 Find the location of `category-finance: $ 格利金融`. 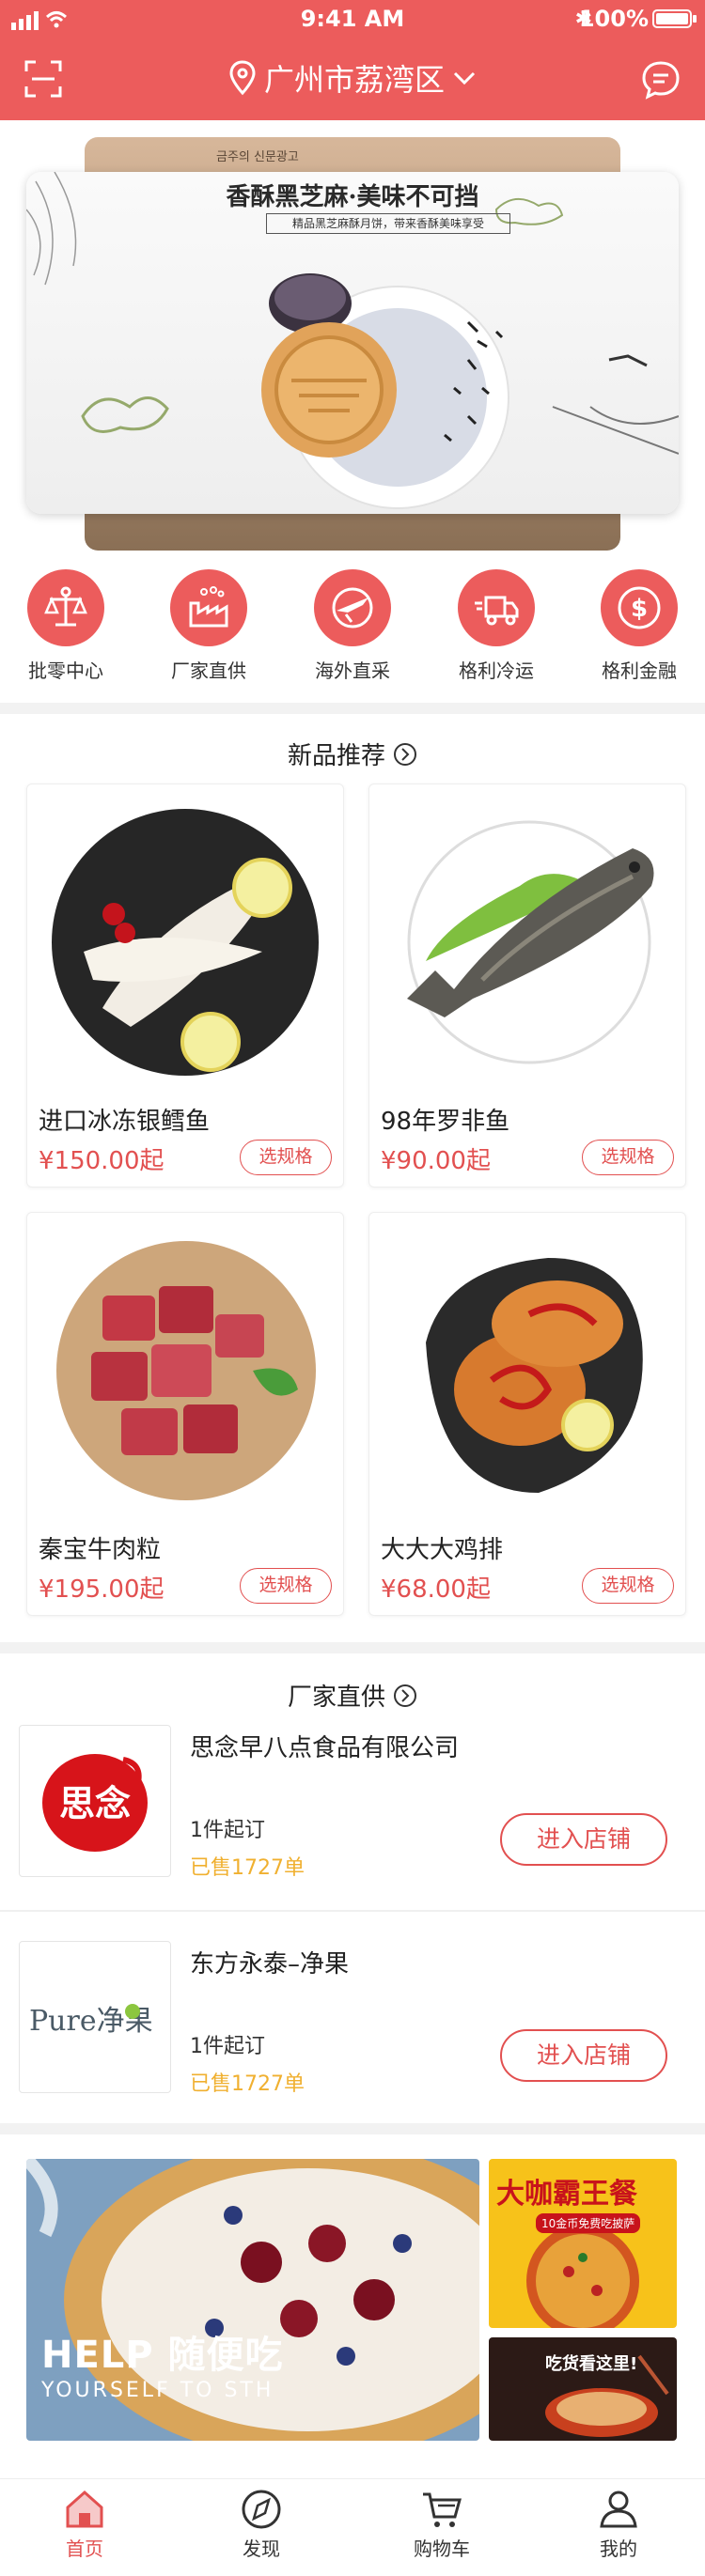

category-finance: $ 格利金融 is located at coordinates (639, 626).